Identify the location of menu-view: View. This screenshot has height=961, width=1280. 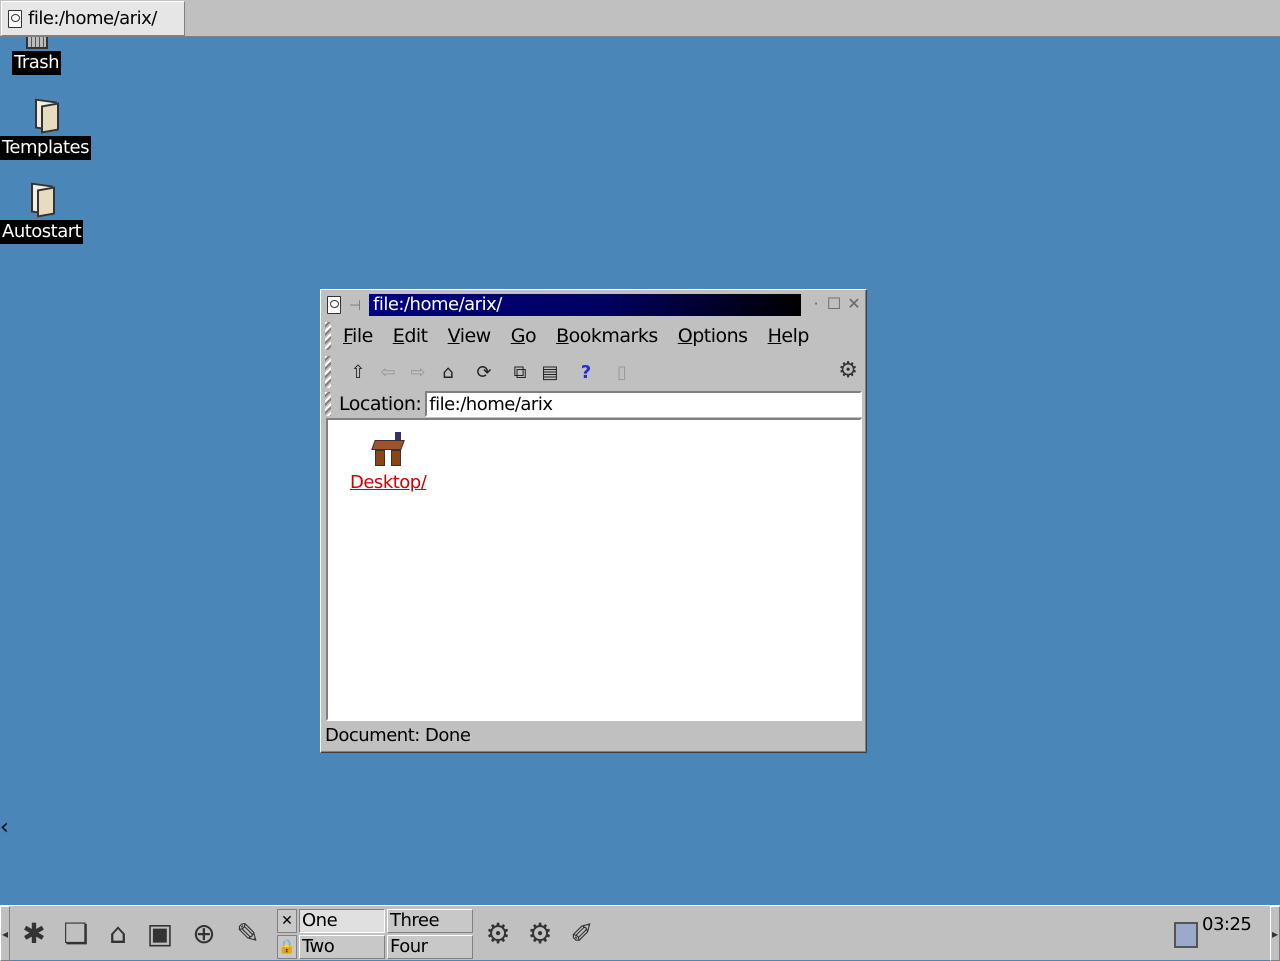
(470, 336).